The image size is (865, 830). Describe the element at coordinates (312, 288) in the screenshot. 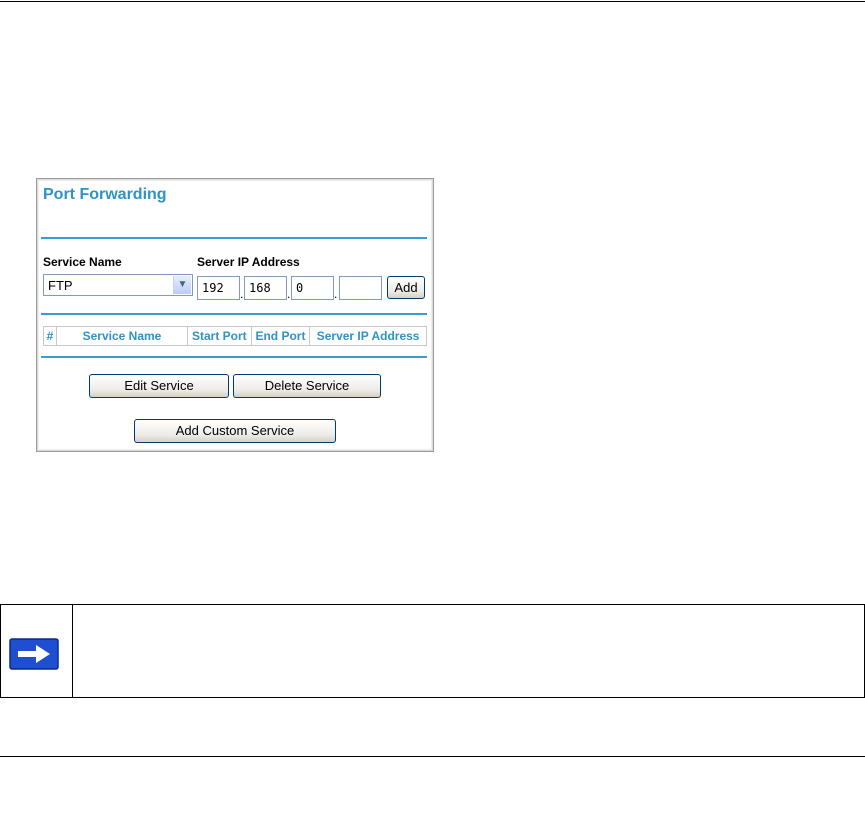

I see `ip-octet-3-input: 0` at that location.